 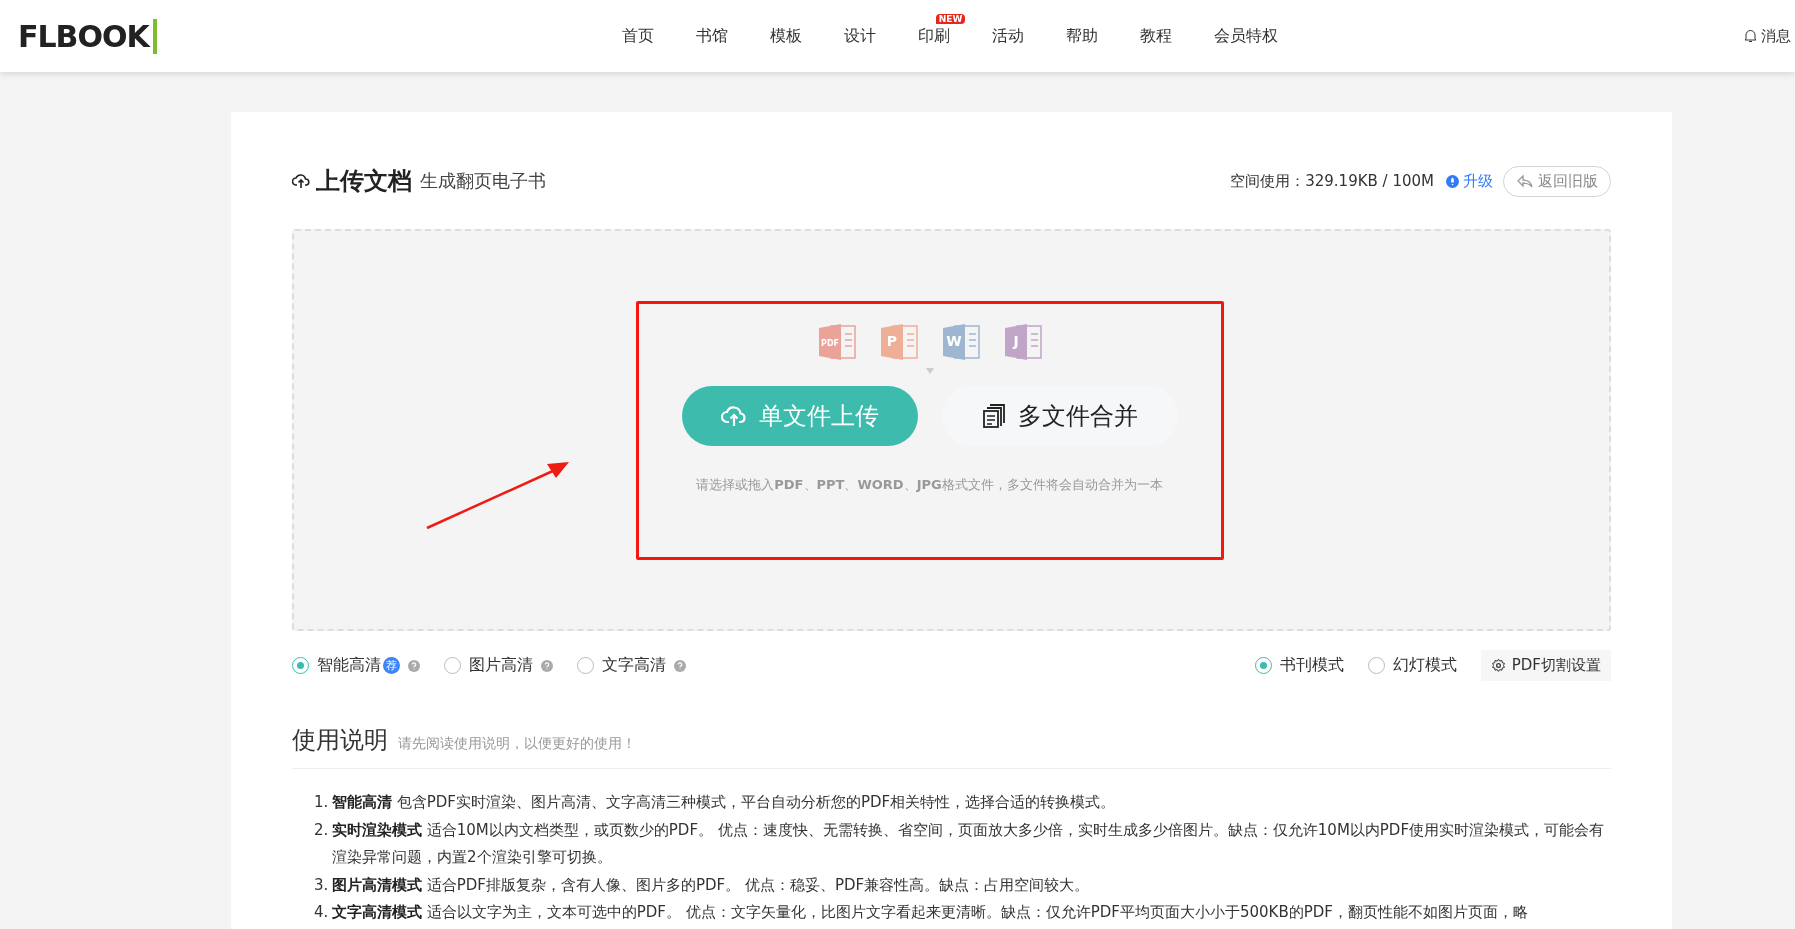 What do you see at coordinates (1008, 35) in the screenshot?
I see `nav-link: 活动` at bounding box center [1008, 35].